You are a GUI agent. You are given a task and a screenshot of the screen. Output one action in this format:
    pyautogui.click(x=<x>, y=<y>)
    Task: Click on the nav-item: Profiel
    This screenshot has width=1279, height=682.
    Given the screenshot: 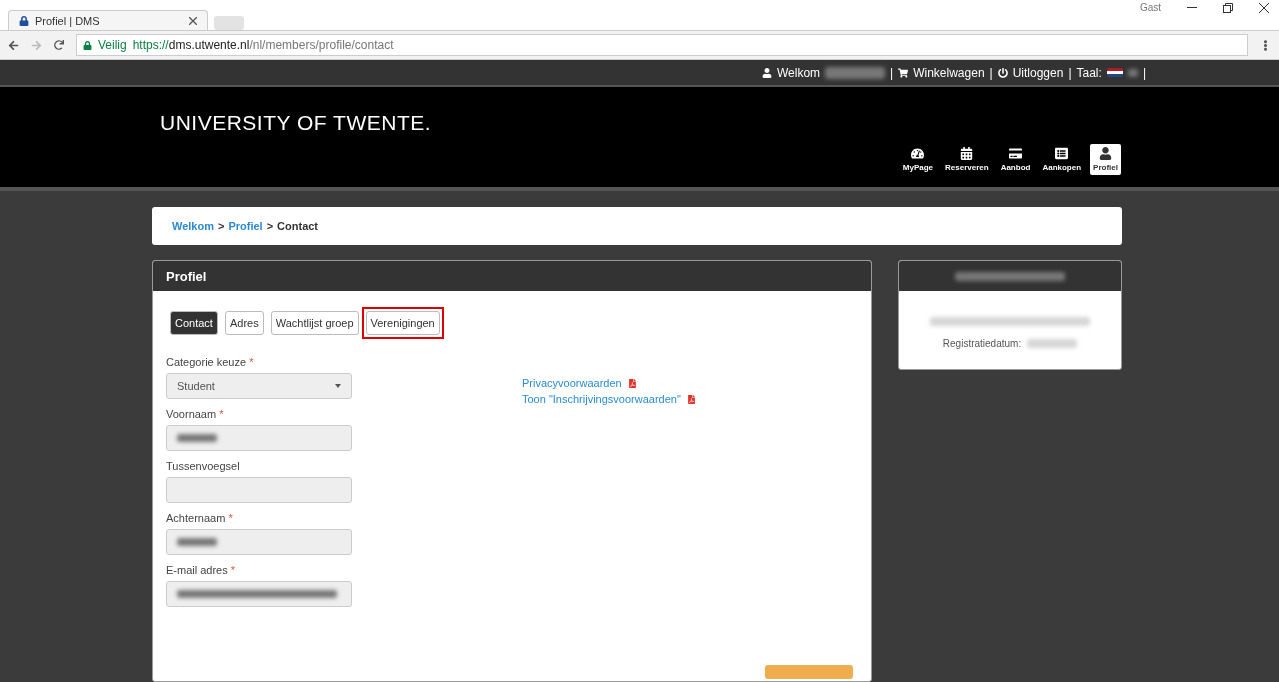 What is the action you would take?
    pyautogui.click(x=1105, y=159)
    